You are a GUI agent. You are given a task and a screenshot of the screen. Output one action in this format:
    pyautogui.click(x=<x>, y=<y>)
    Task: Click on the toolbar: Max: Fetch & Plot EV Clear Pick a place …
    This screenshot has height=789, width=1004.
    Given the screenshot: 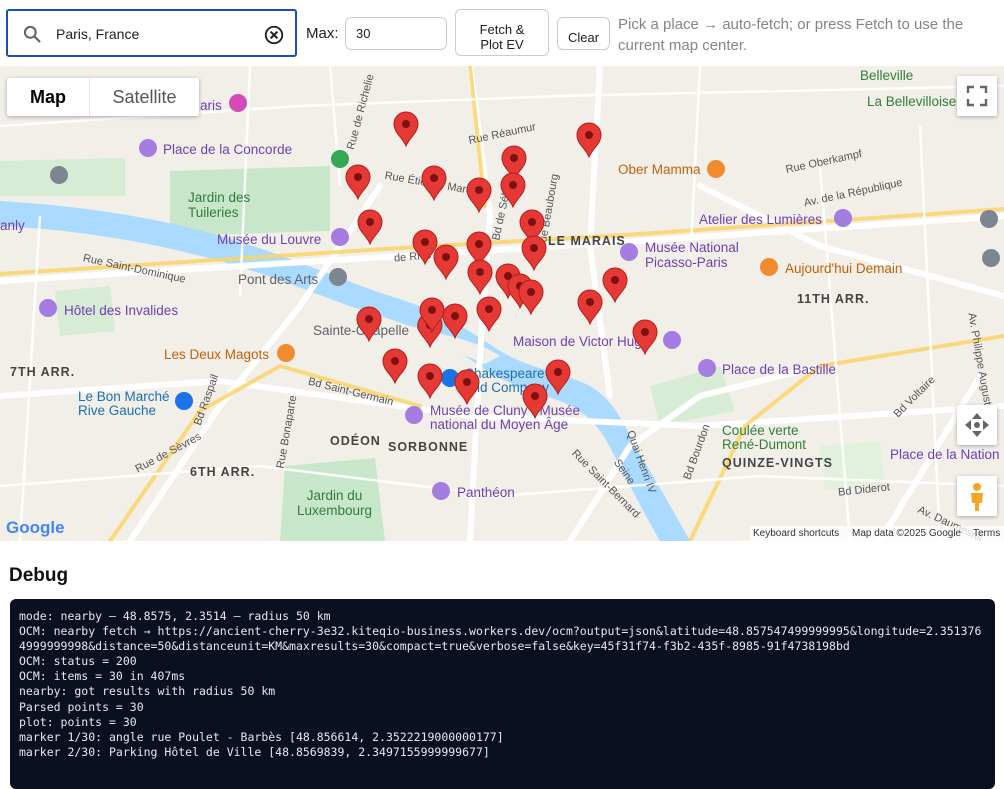 What is the action you would take?
    pyautogui.click(x=502, y=33)
    